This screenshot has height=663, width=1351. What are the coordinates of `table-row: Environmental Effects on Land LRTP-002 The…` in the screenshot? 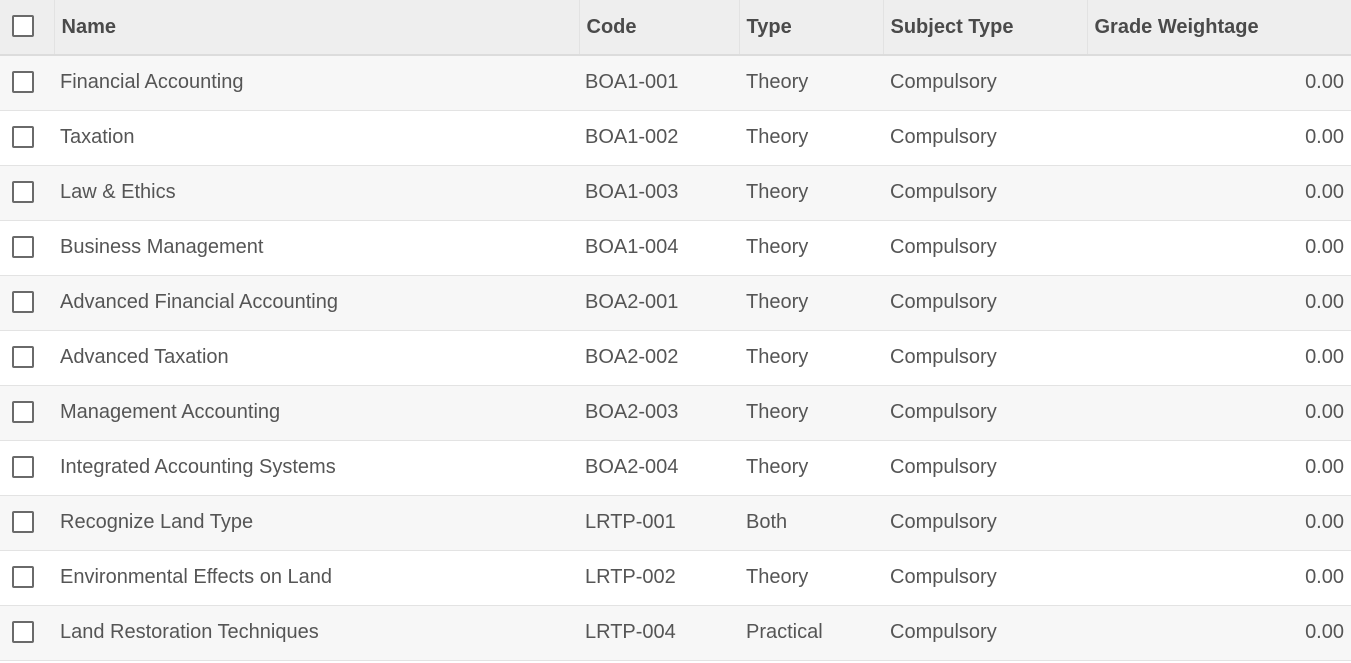 It's located at (675, 577).